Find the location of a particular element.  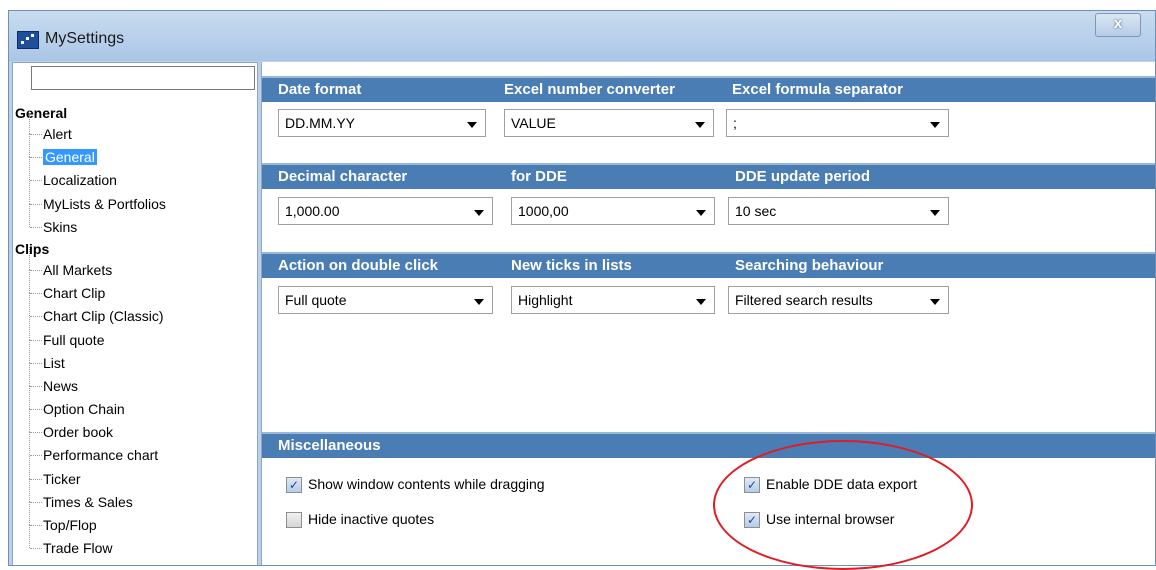

title-bar: MySettings x is located at coordinates (582, 36).